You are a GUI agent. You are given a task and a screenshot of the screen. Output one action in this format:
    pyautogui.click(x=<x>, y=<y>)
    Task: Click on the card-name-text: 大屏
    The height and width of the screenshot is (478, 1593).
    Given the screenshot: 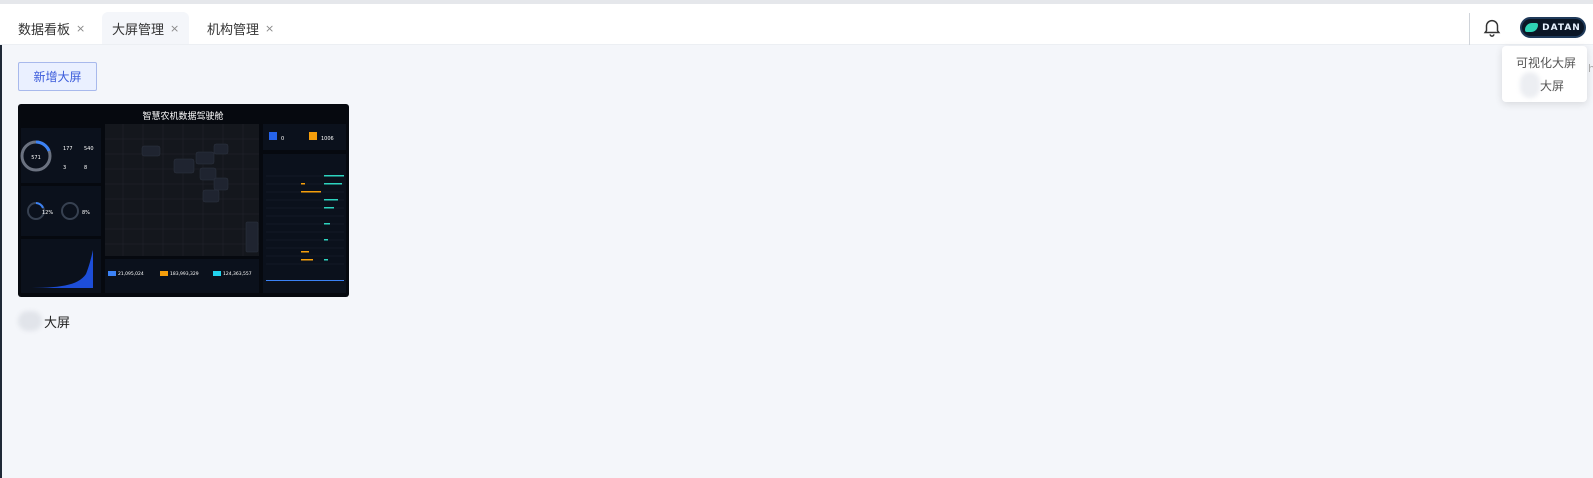 What is the action you would take?
    pyautogui.click(x=57, y=323)
    